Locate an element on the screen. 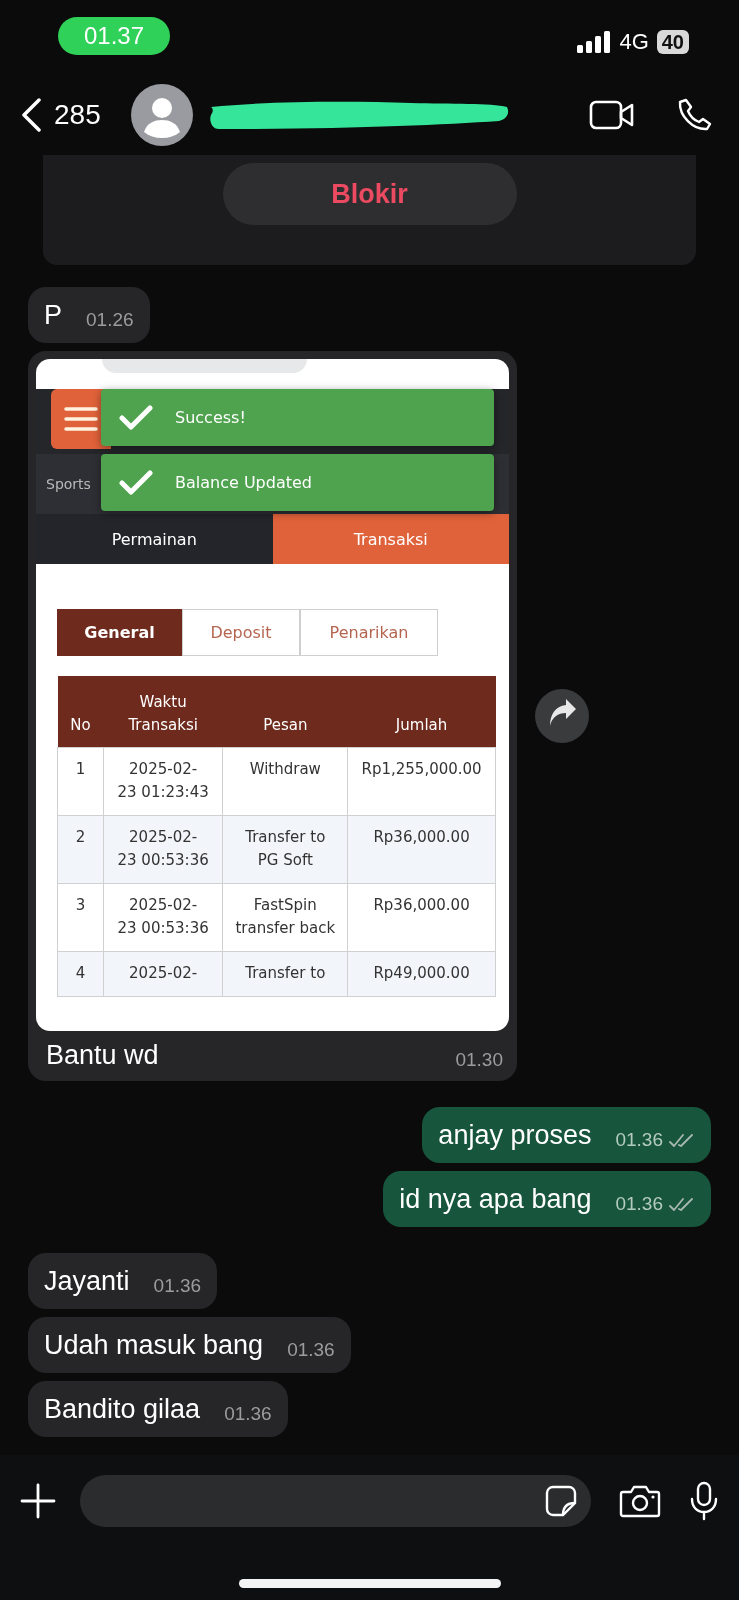 This screenshot has width=739, height=1600. tab: Transaksi is located at coordinates (390, 539).